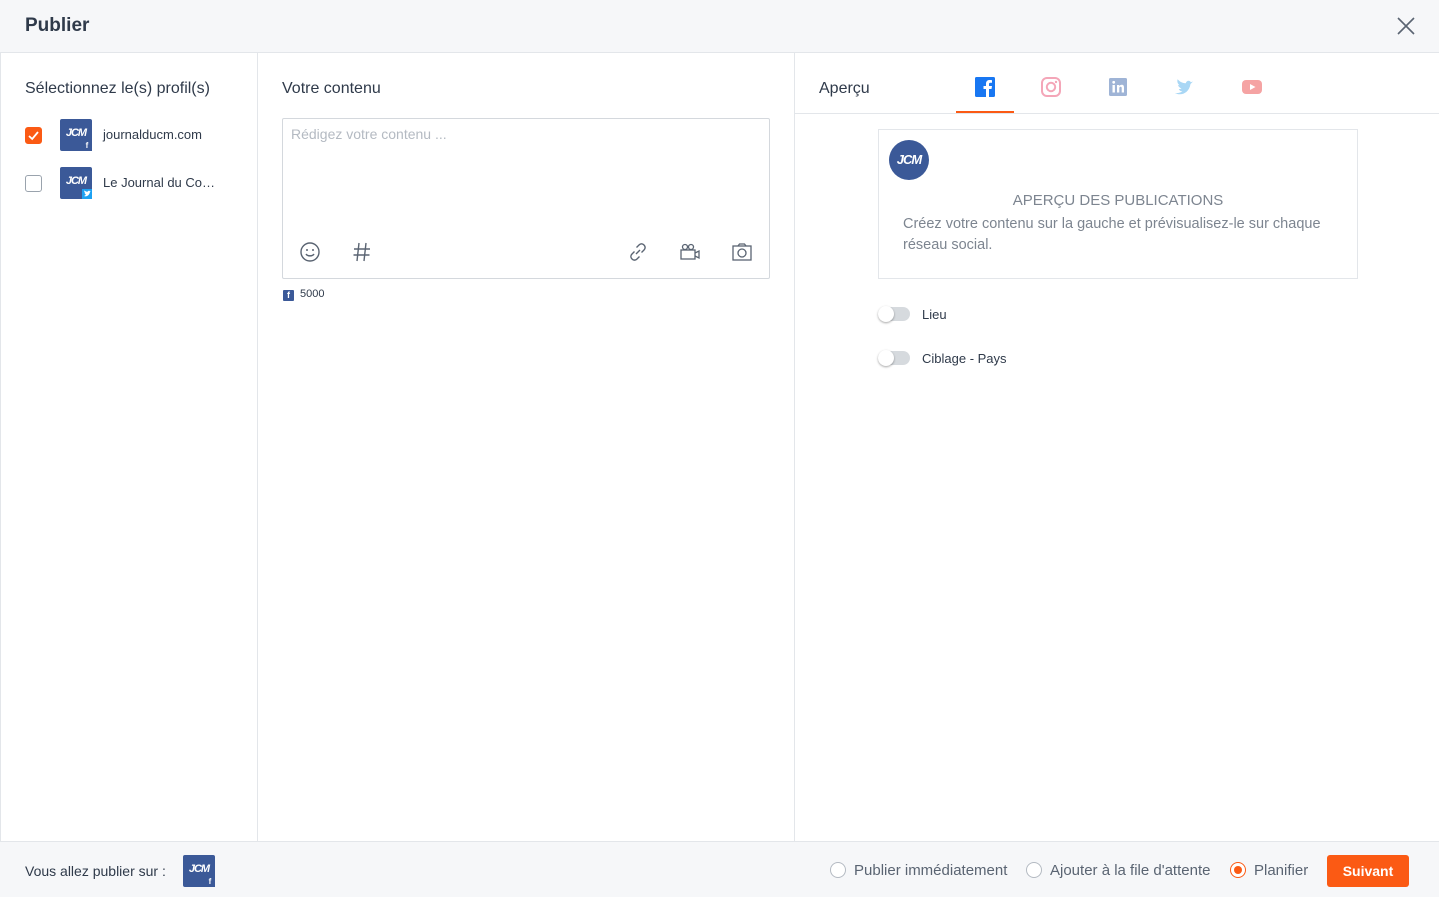 This screenshot has height=897, width=1439. I want to click on emoji-icon, so click(310, 252).